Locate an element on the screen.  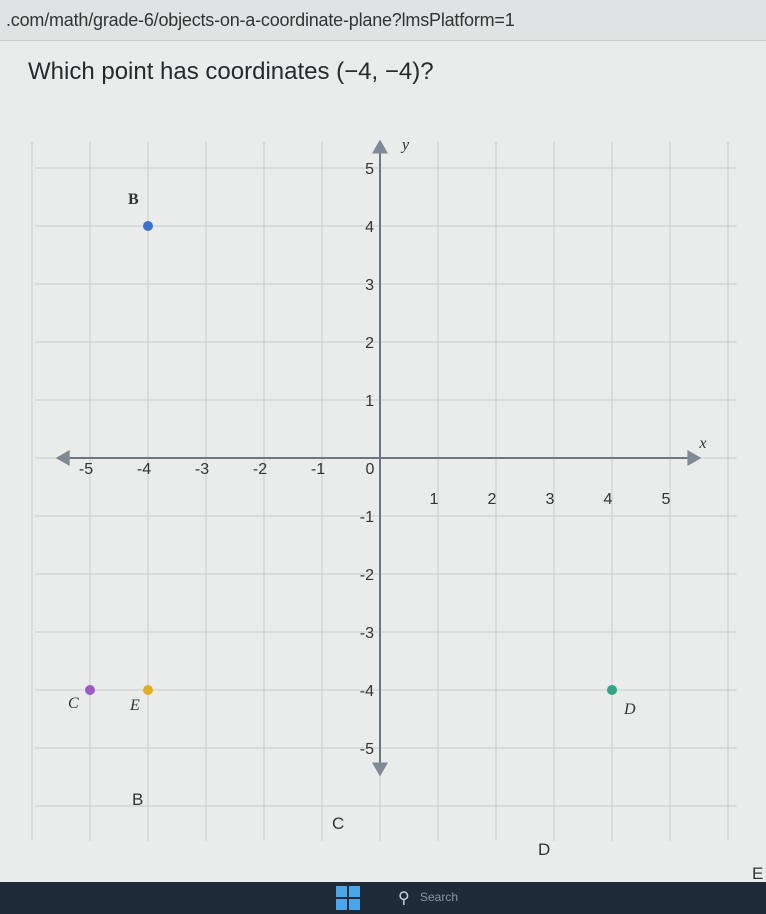
x-axis-arrow-left is located at coordinates (62, 458).